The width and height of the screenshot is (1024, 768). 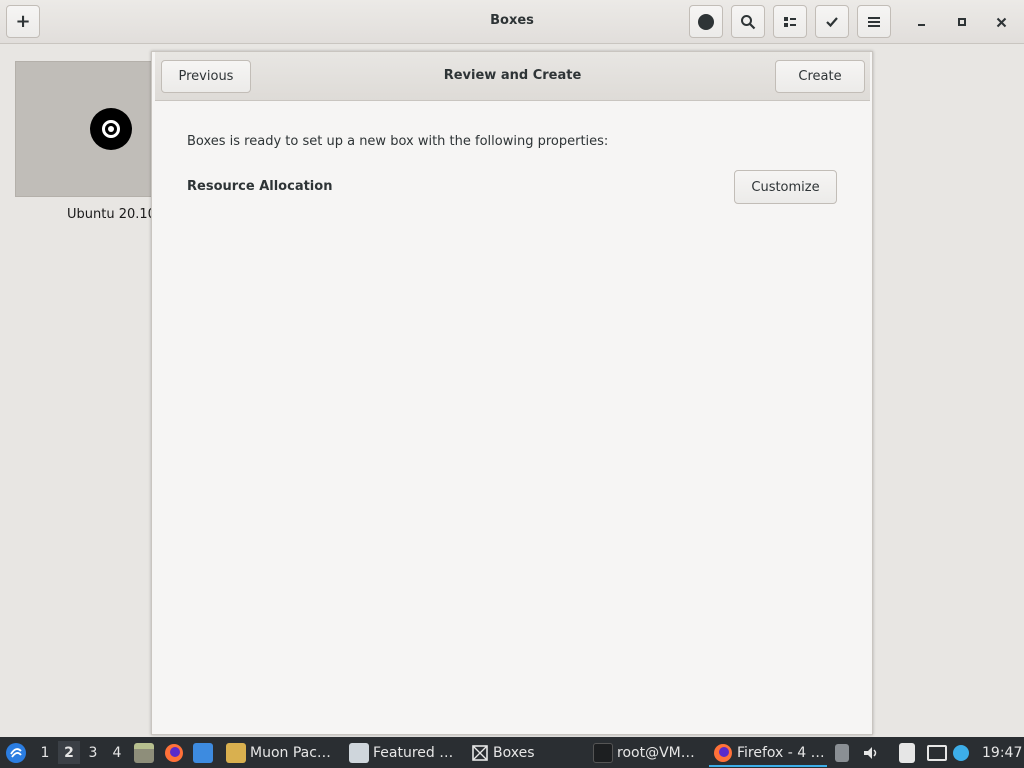 I want to click on checkmark-icon, so click(x=832, y=21).